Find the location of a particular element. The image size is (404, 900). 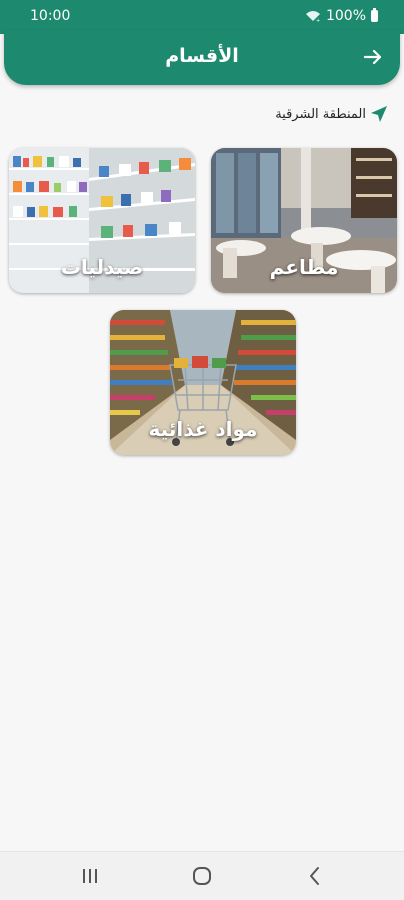

category-label: مواد غذائية is located at coordinates (203, 429).